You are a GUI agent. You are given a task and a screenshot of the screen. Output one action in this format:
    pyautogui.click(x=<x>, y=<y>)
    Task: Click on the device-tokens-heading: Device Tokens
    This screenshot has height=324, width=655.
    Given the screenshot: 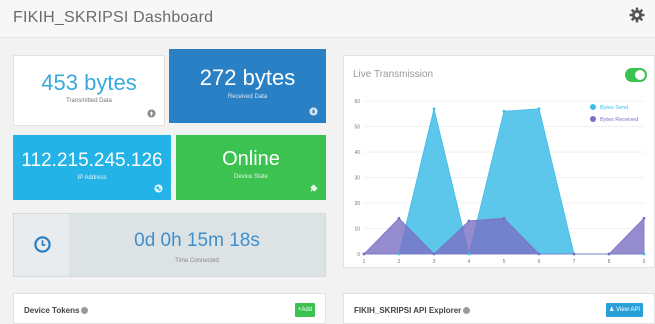 What is the action you would take?
    pyautogui.click(x=56, y=310)
    